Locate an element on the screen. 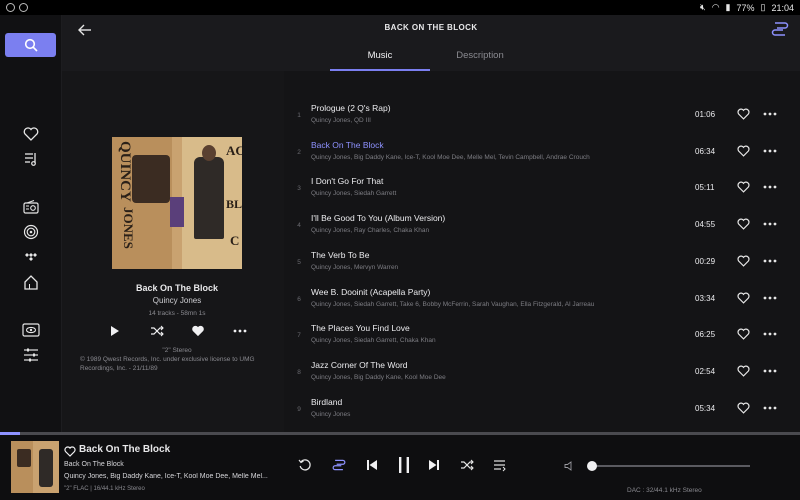 Image resolution: width=800 pixels, height=500 pixels. equalizer-icon is located at coordinates (31, 355).